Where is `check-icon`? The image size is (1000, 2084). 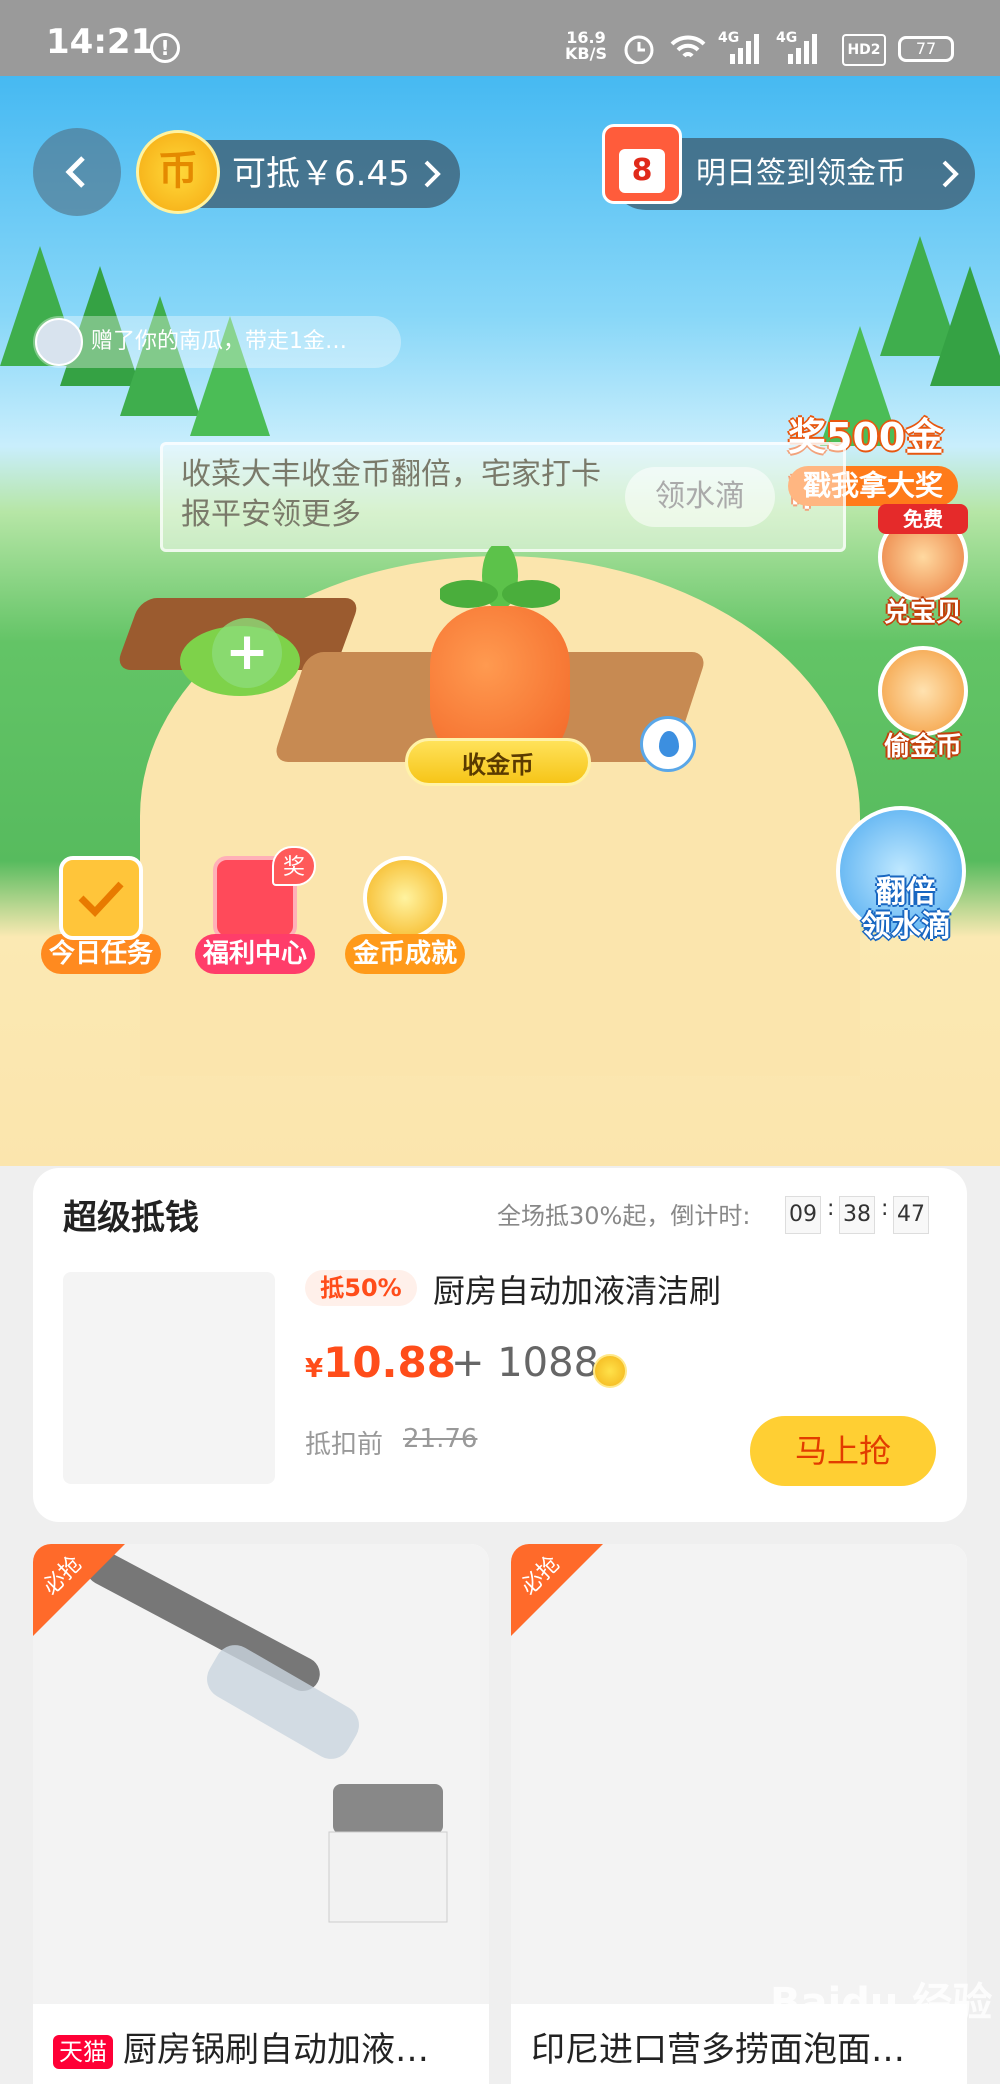
check-icon is located at coordinates (101, 899).